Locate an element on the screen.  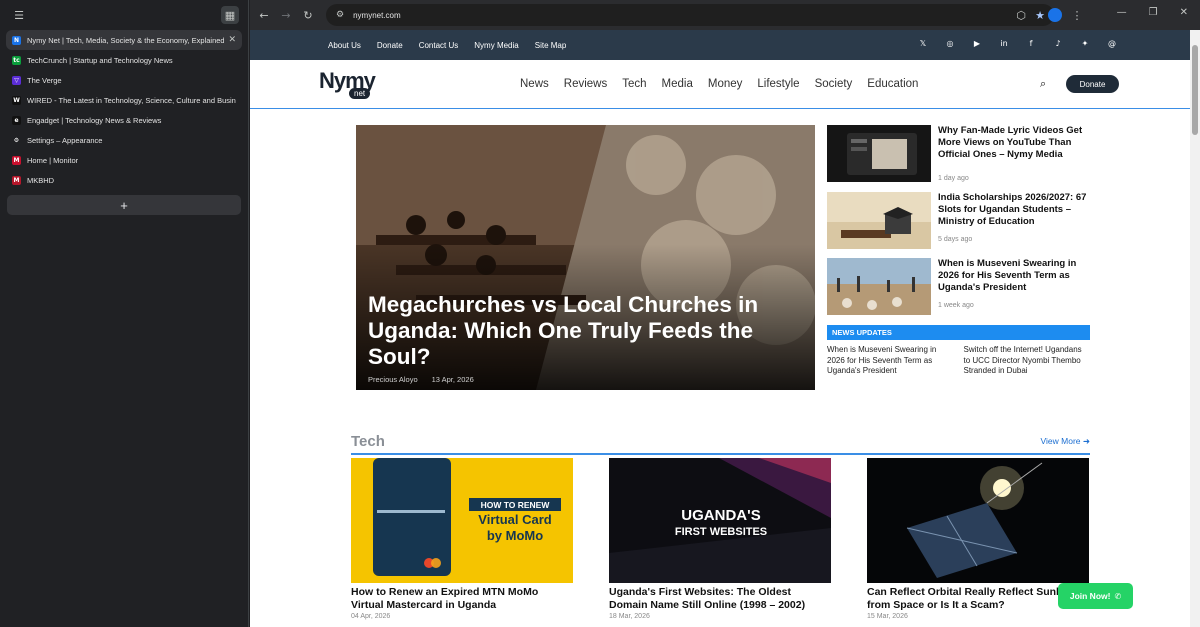
page-scrollbar is located at coordinates (1195, 328).